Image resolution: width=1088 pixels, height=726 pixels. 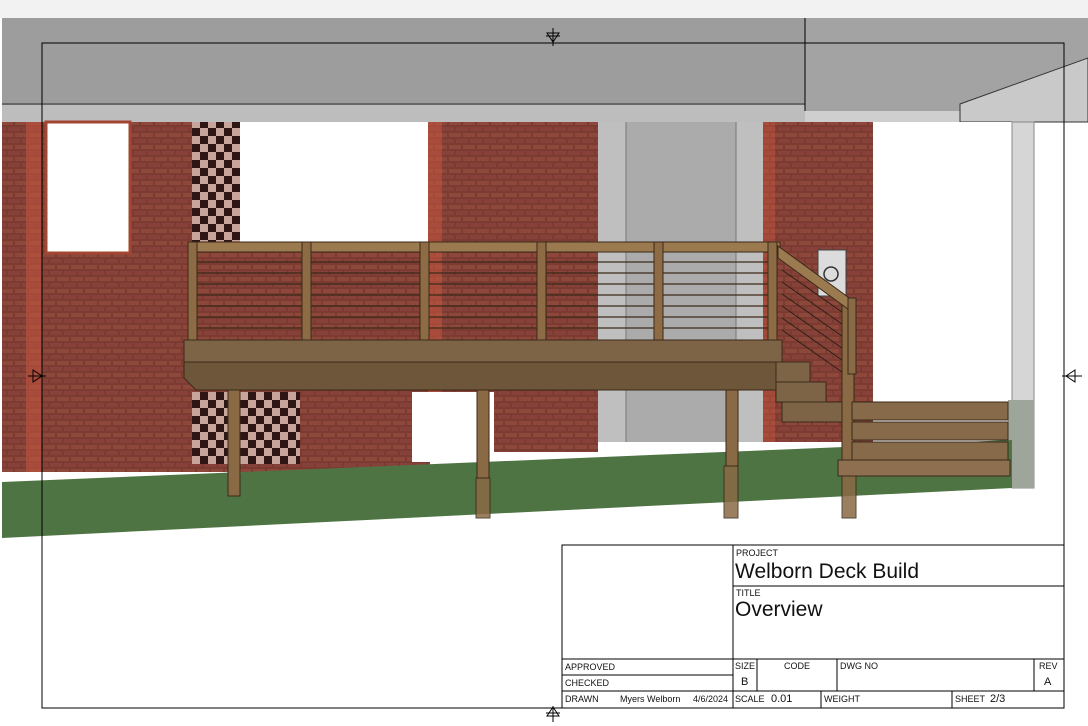 I want to click on lattice-upper, so click(x=216, y=182).